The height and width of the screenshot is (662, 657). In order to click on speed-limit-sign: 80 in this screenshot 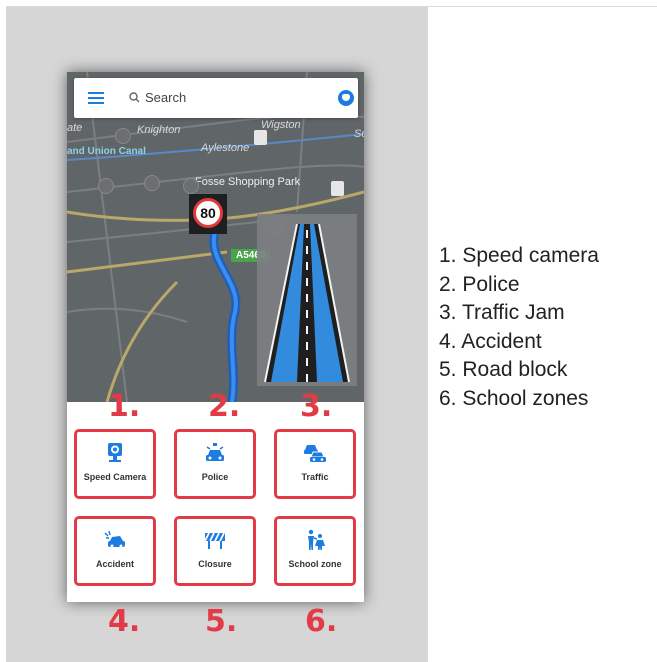, I will do `click(208, 213)`.